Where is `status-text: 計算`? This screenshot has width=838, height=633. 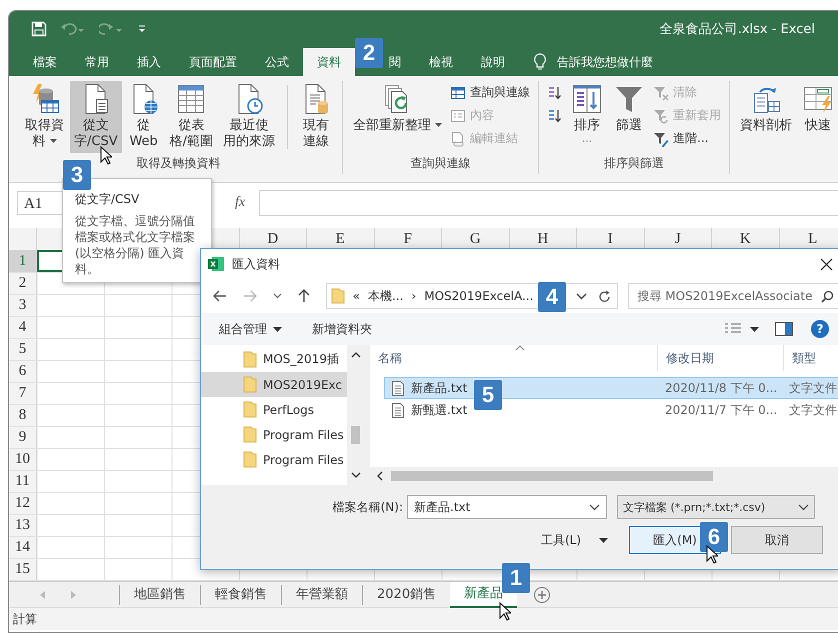 status-text: 計算 is located at coordinates (25, 619).